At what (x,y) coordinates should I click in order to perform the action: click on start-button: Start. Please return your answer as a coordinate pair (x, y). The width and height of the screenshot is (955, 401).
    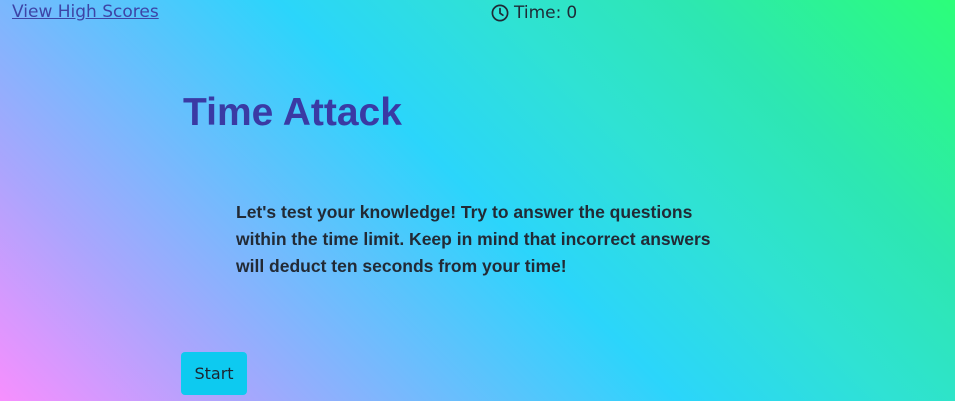
    Looking at the image, I should click on (214, 373).